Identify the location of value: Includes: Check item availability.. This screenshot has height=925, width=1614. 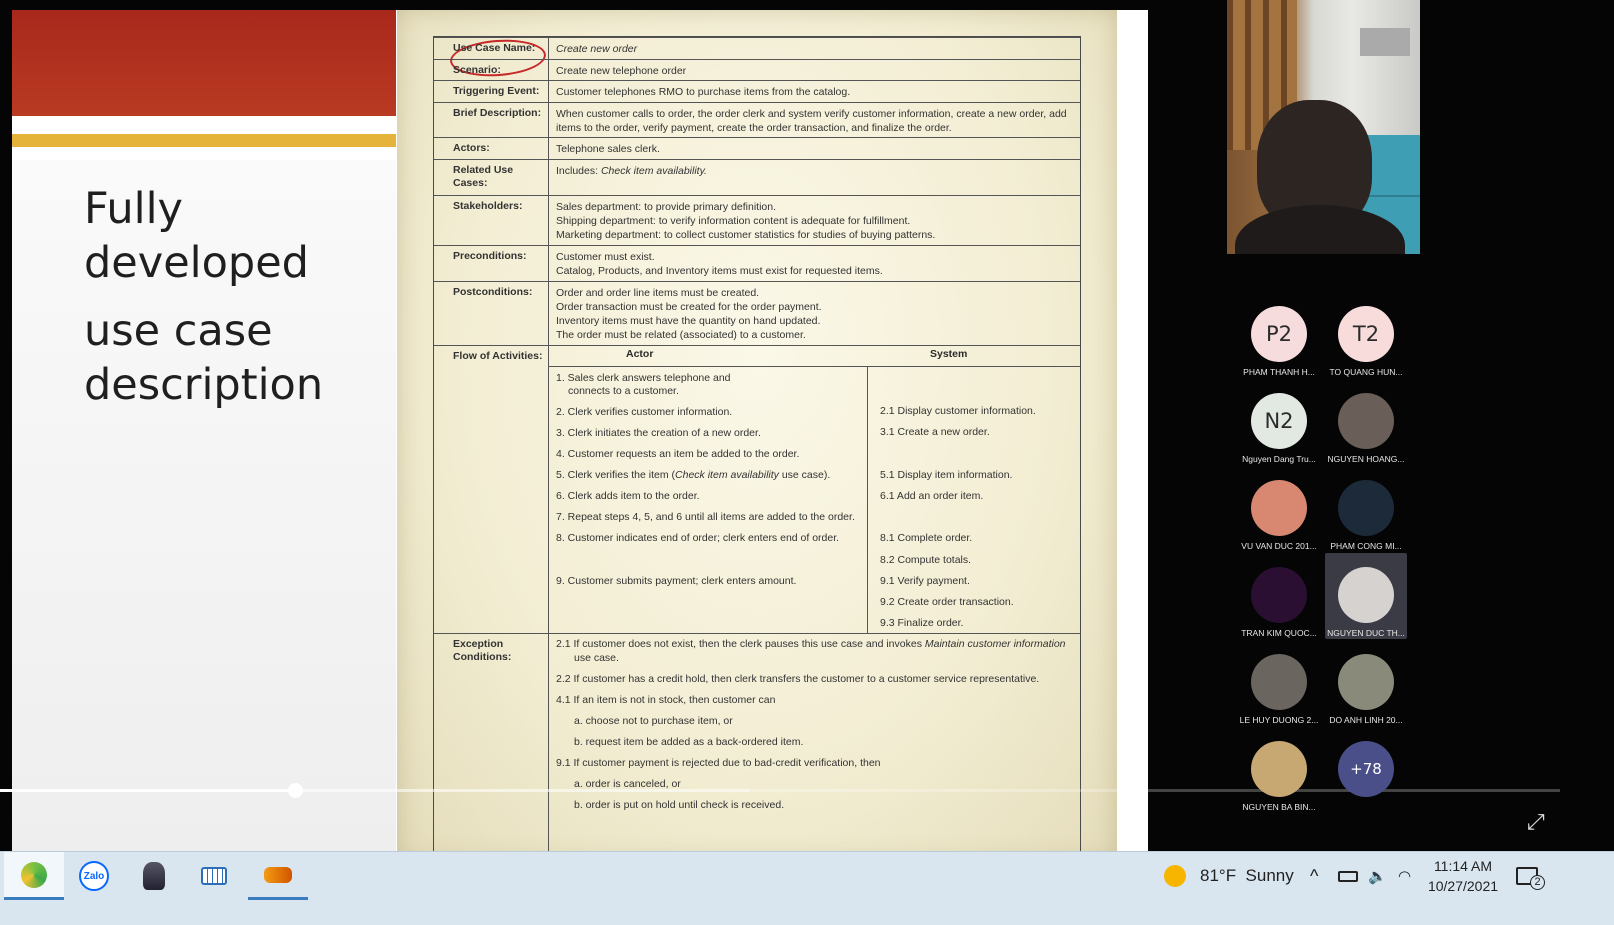
(813, 171).